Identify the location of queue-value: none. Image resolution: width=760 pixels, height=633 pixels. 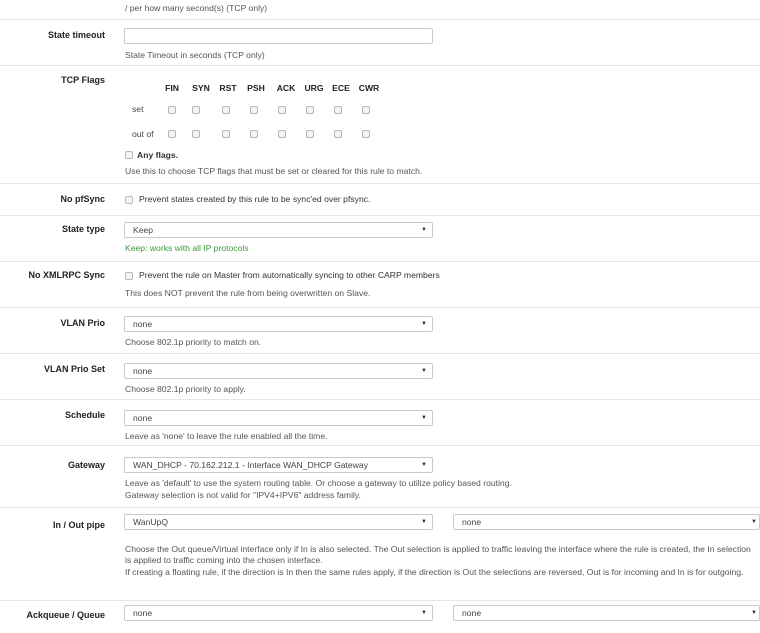
(472, 613).